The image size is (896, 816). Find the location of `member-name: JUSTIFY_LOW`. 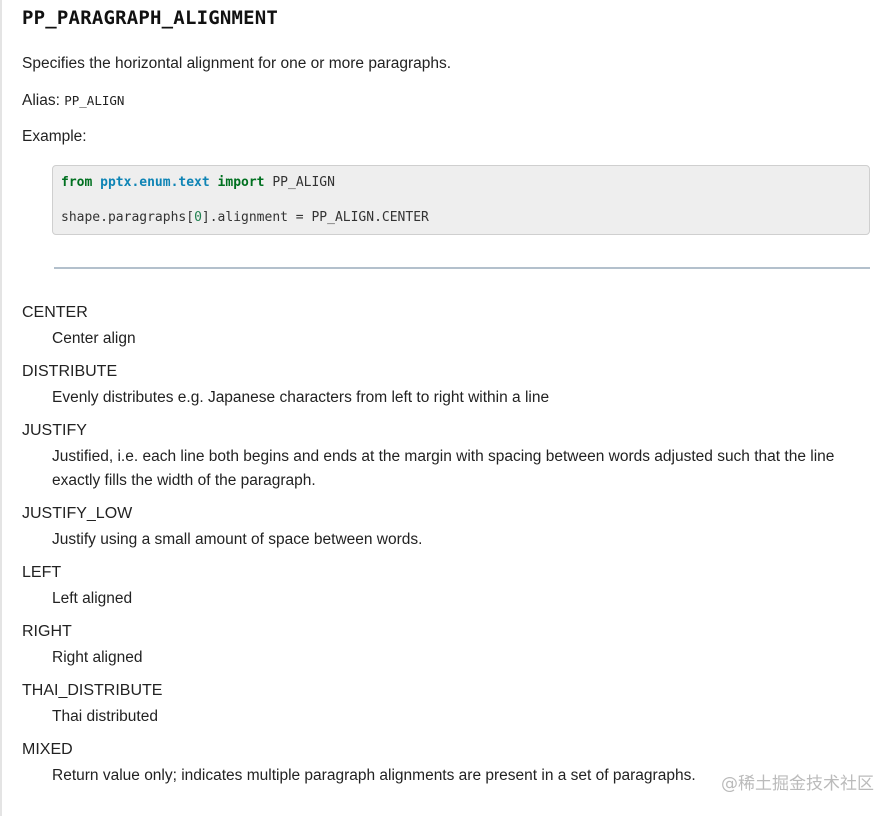

member-name: JUSTIFY_LOW is located at coordinates (77, 513).